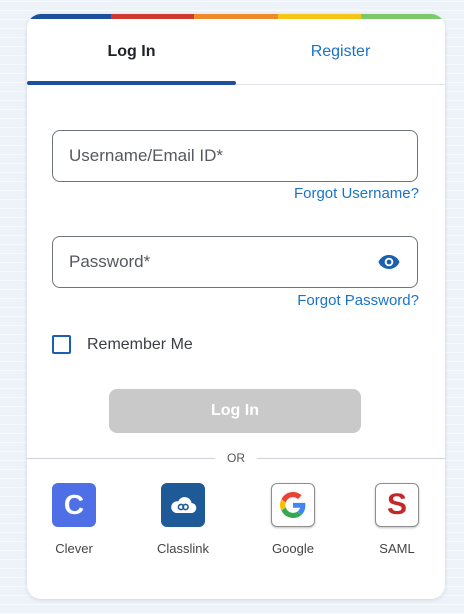 This screenshot has height=614, width=464. I want to click on username-input, so click(235, 156).